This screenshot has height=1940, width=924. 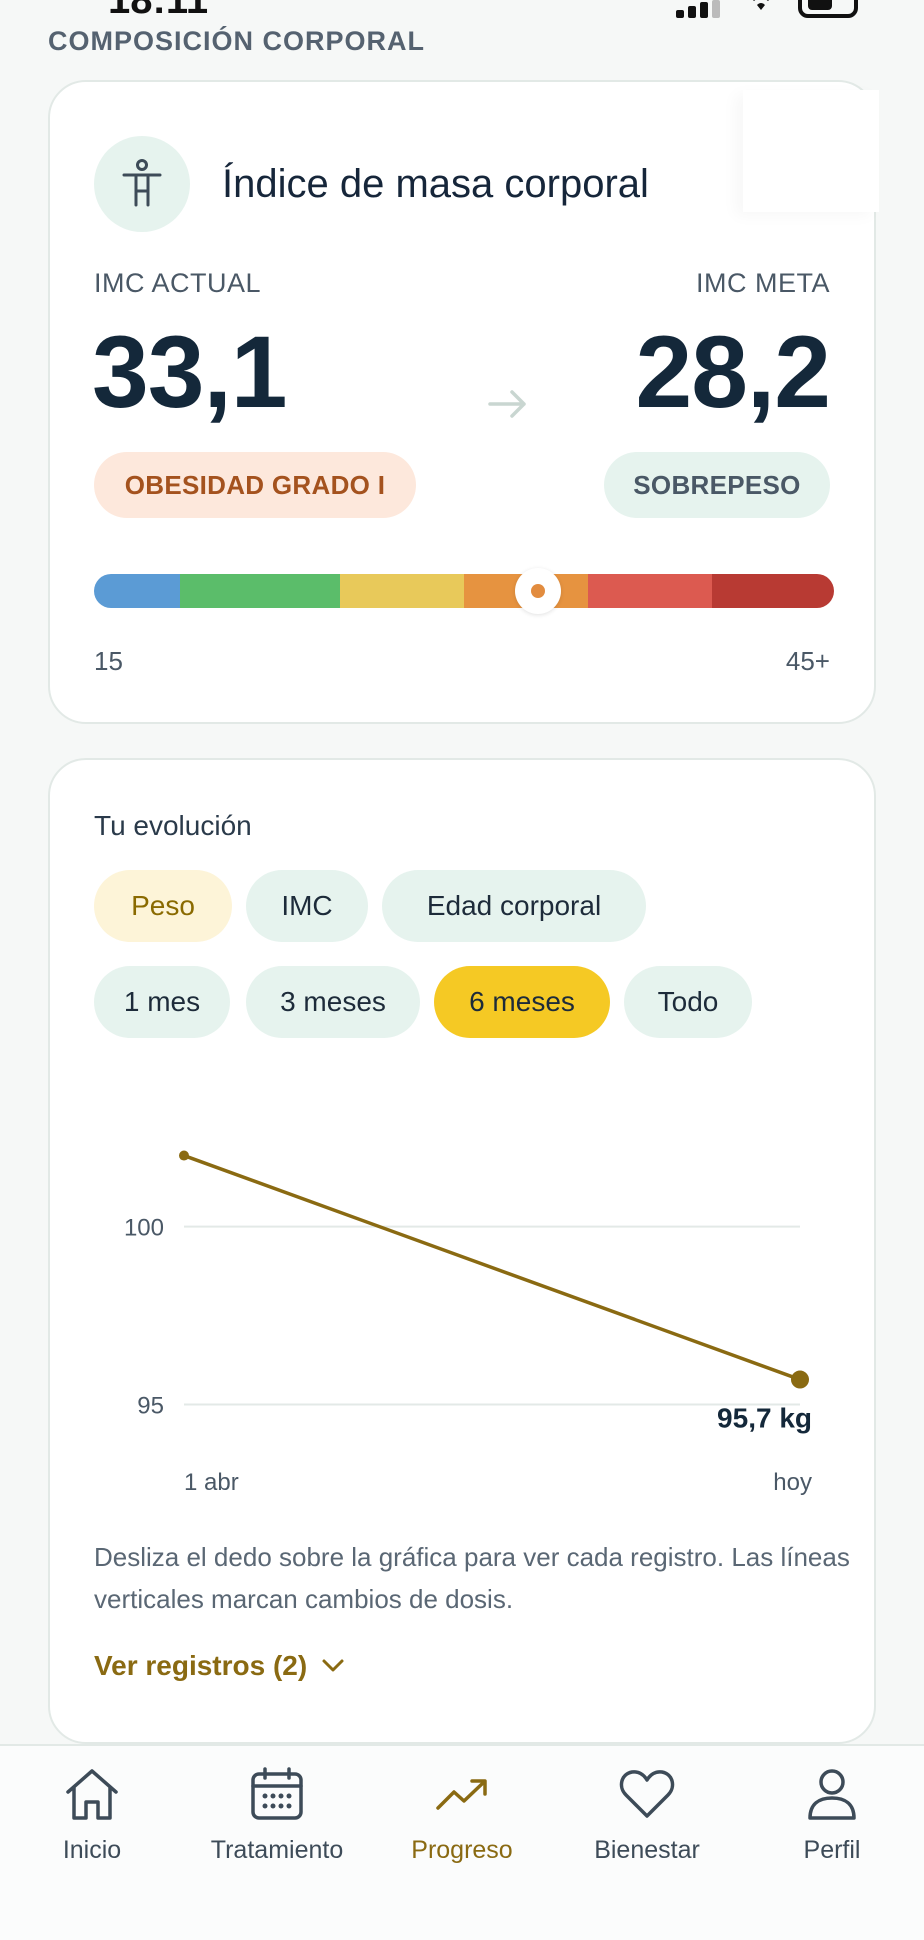 What do you see at coordinates (142, 184) in the screenshot?
I see `accessibility-icon` at bounding box center [142, 184].